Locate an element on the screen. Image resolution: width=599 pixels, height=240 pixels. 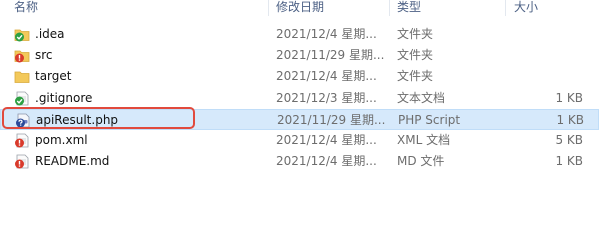
file-row: target 2021/12/4 星期... 文件夹 is located at coordinates (299, 76).